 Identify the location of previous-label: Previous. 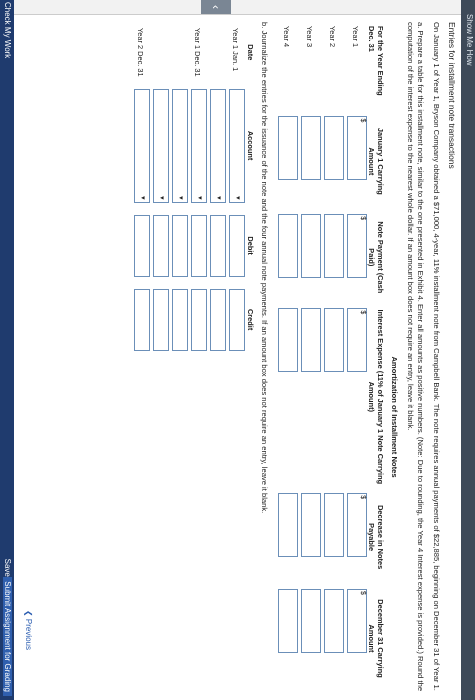
(28, 634).